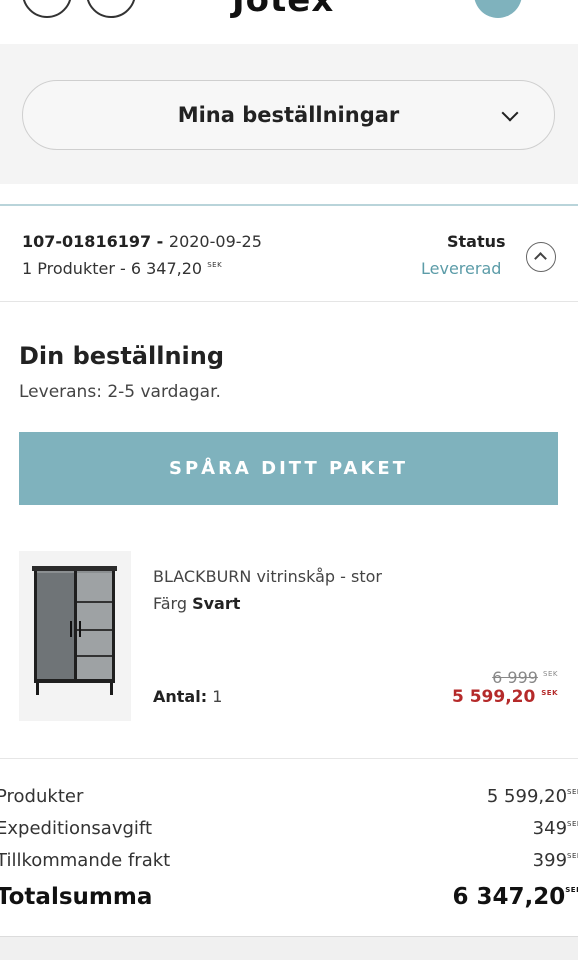  What do you see at coordinates (216, 603) in the screenshot?
I see `product-color-value: Svart` at bounding box center [216, 603].